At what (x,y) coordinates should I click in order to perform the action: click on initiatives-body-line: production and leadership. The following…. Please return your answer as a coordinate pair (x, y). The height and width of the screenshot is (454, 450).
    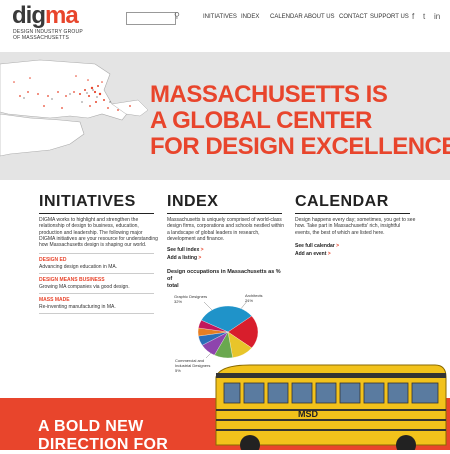
    Looking at the image, I should click on (91, 232).